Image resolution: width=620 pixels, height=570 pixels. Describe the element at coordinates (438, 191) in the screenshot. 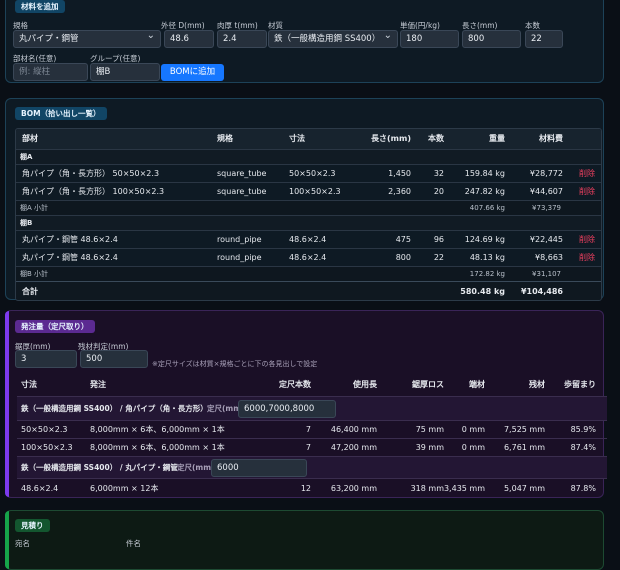

I see `cell-count: 20` at that location.